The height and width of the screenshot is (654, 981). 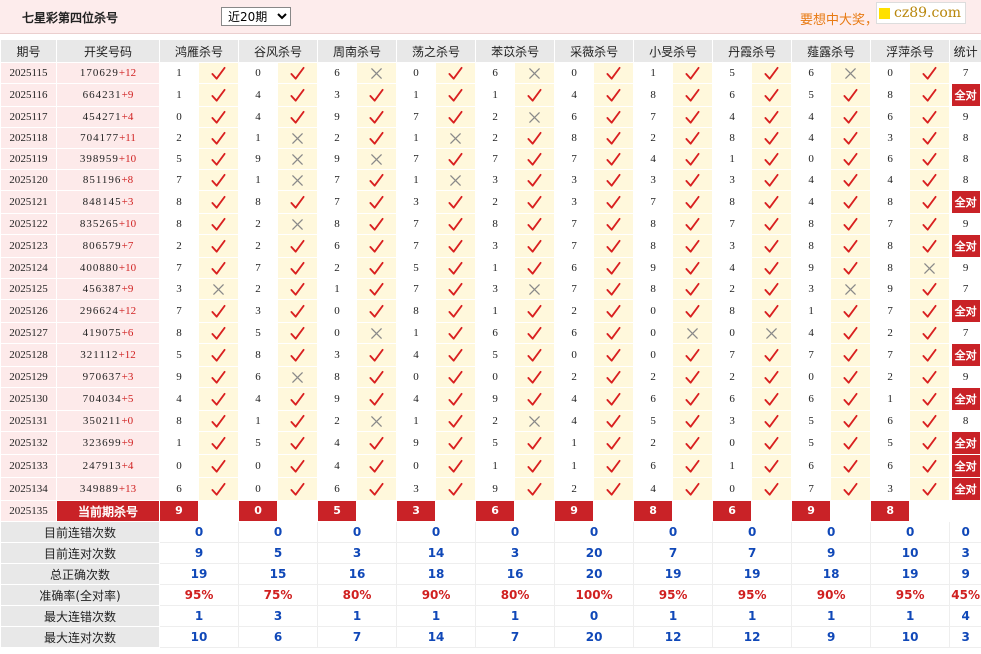 I want to click on draw-sum: +12, so click(x=127, y=355).